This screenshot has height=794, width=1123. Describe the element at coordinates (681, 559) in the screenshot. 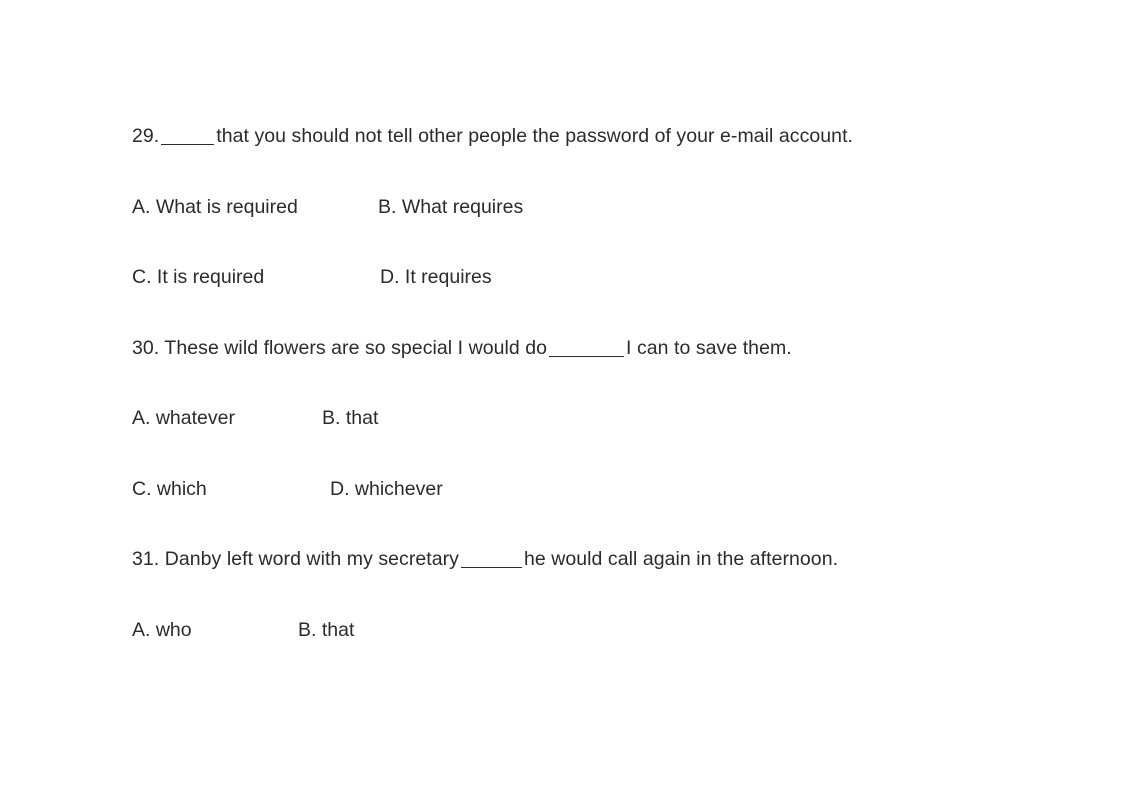

I see `question-31-stem-after: he would call again in the afternoon.` at that location.